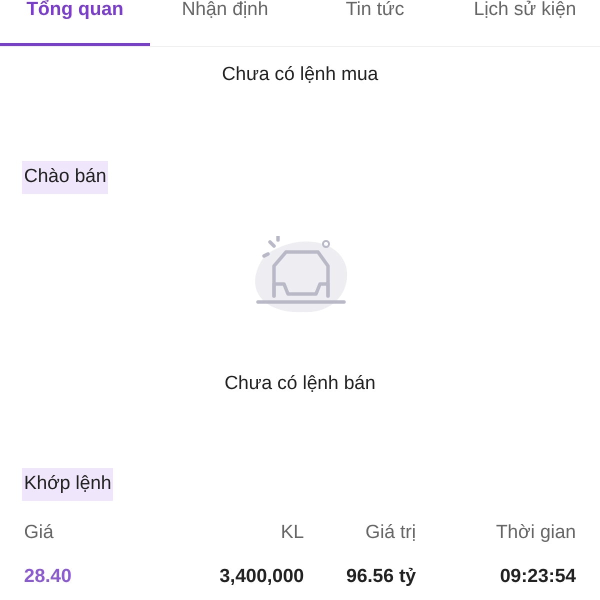 The height and width of the screenshot is (600, 600). What do you see at coordinates (390, 532) in the screenshot?
I see `column-header: Giá trị` at bounding box center [390, 532].